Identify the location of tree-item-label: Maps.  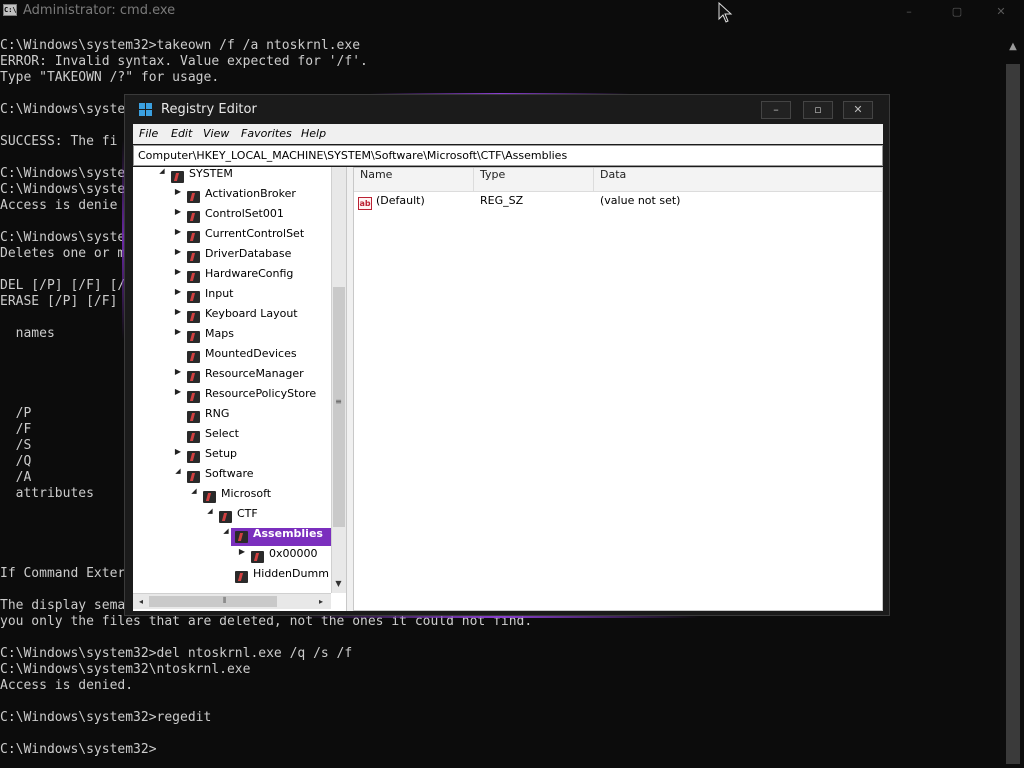
(219, 333).